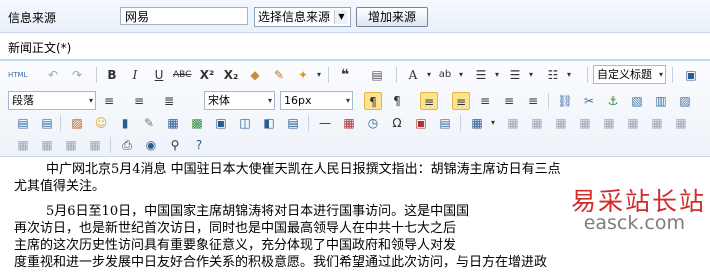  Describe the element at coordinates (149, 123) in the screenshot. I see `attachment-icon: ✎` at that location.